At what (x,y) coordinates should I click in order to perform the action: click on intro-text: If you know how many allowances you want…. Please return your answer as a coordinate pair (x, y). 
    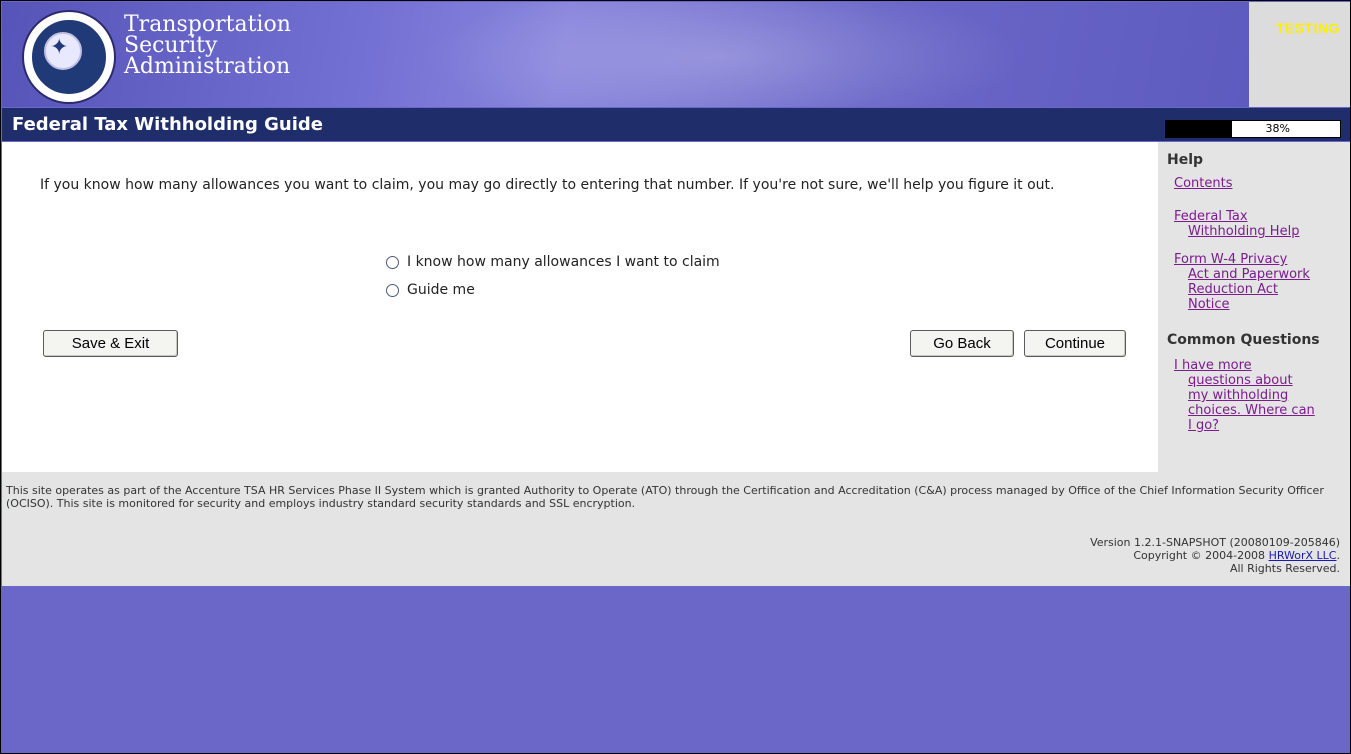
    Looking at the image, I should click on (547, 185).